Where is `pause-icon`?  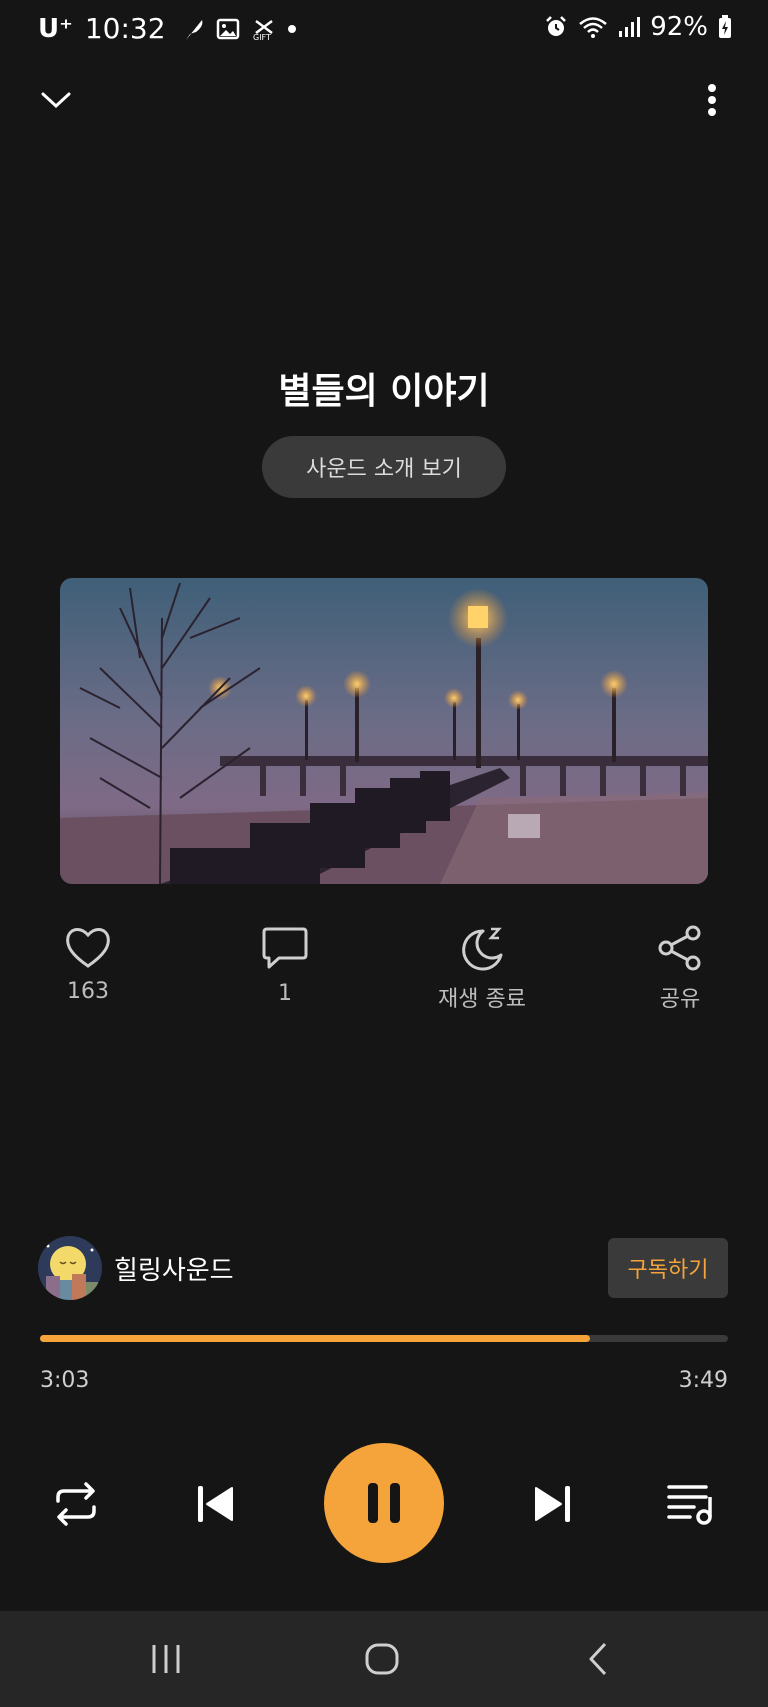 pause-icon is located at coordinates (384, 1503).